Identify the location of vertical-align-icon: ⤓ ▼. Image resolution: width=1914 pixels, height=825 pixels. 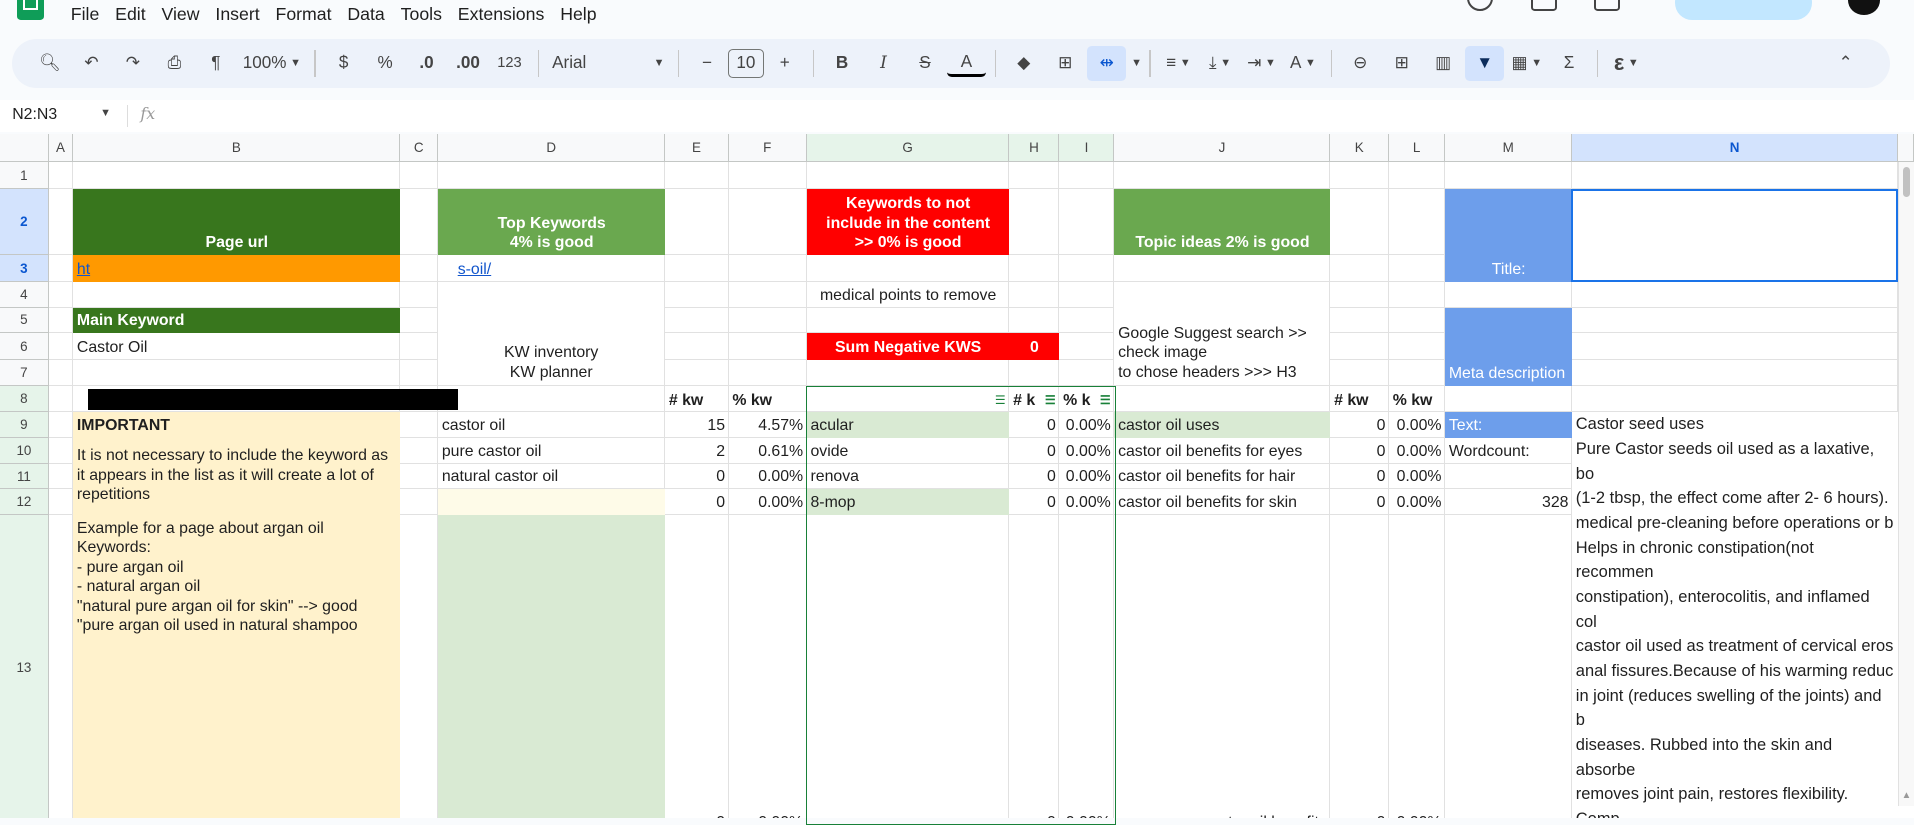
(1220, 63).